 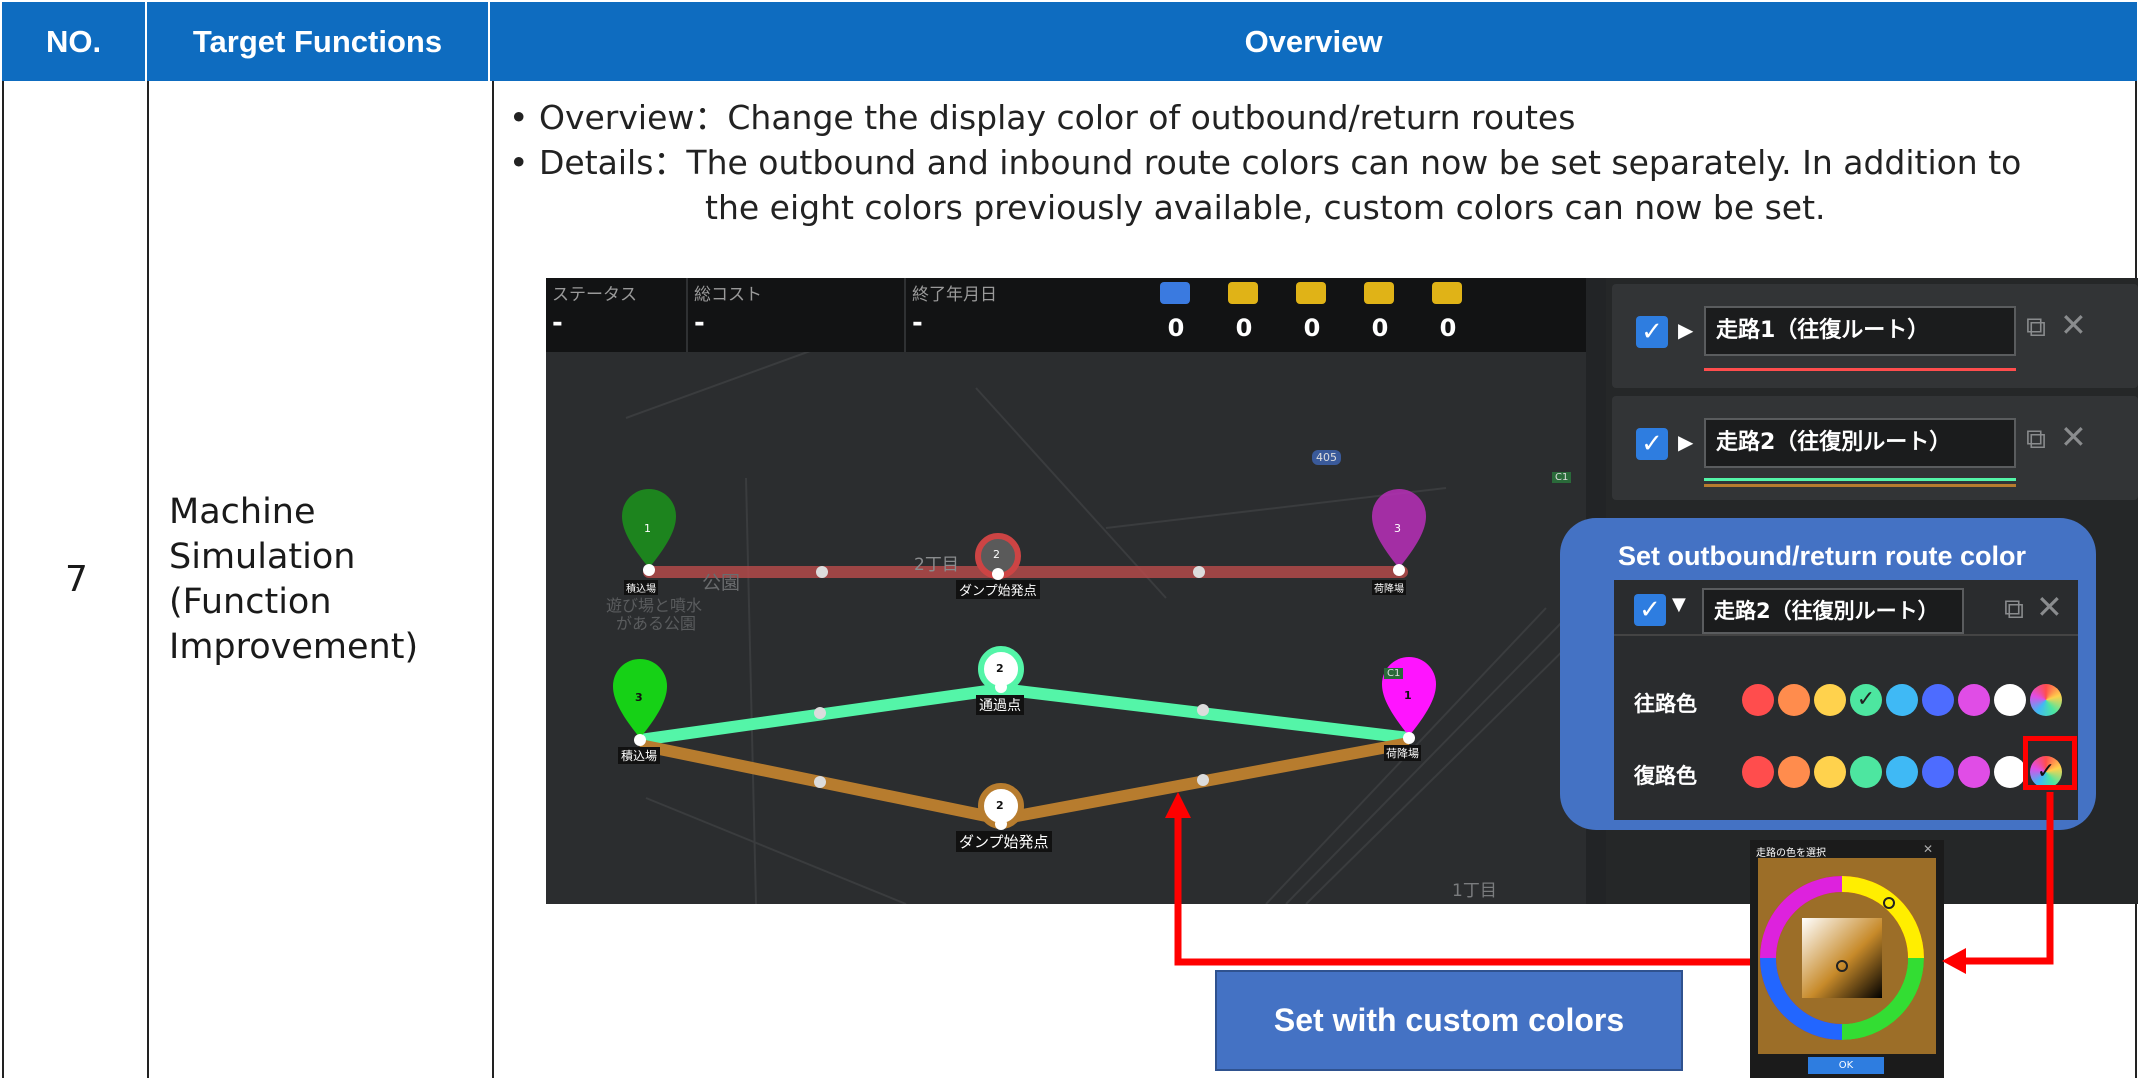 What do you see at coordinates (1609, 883) in the screenshot?
I see `annotation-arrows` at bounding box center [1609, 883].